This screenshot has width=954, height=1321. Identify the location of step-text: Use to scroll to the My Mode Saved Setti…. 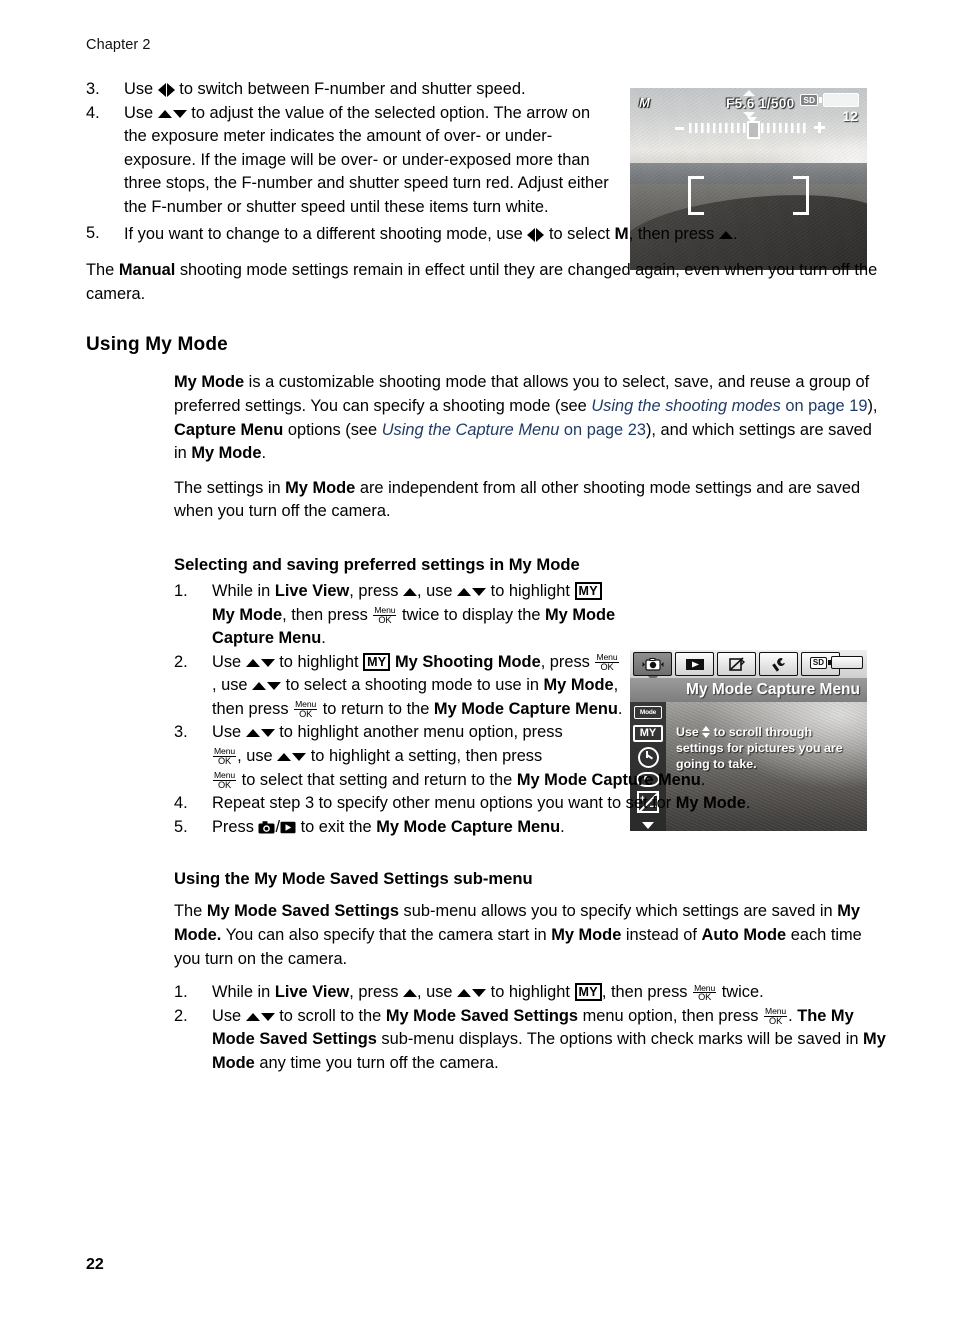
(549, 1039).